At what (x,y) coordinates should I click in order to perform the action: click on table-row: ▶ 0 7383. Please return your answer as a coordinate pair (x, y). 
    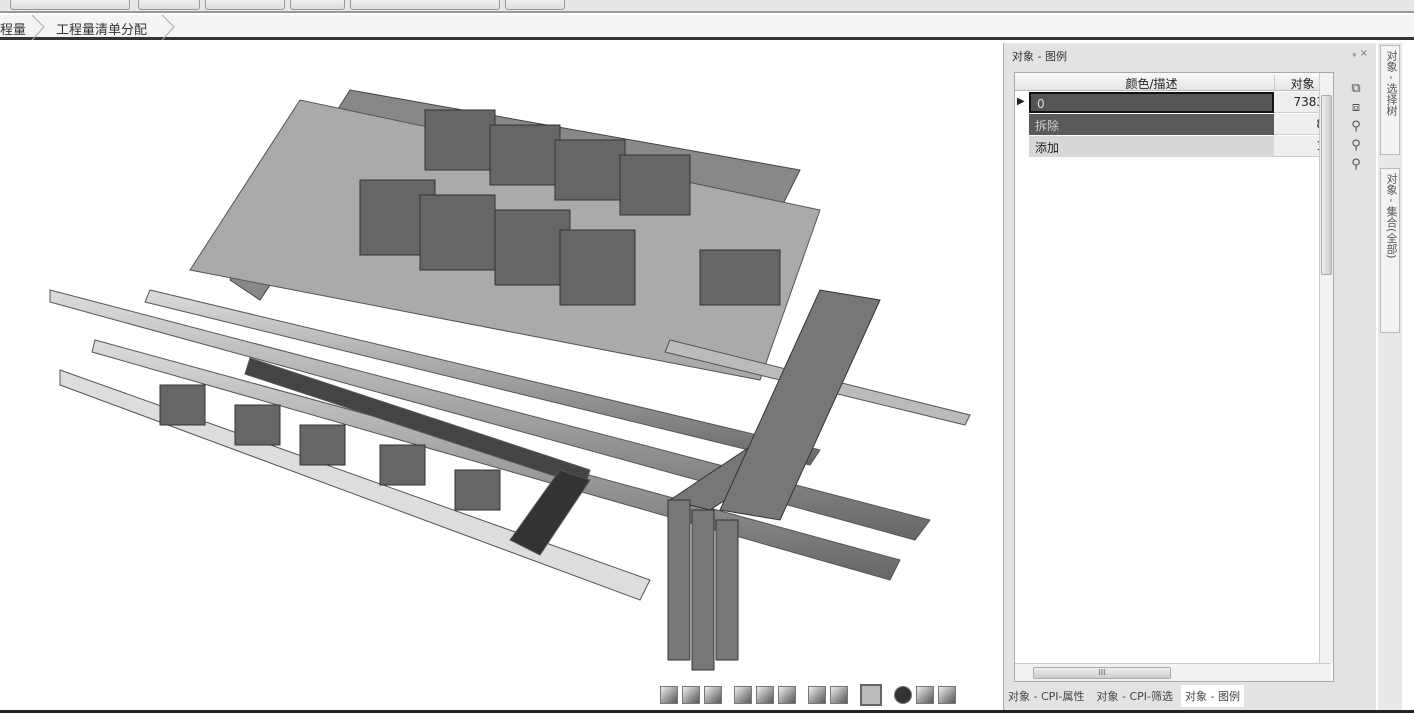
    Looking at the image, I should click on (1172, 103).